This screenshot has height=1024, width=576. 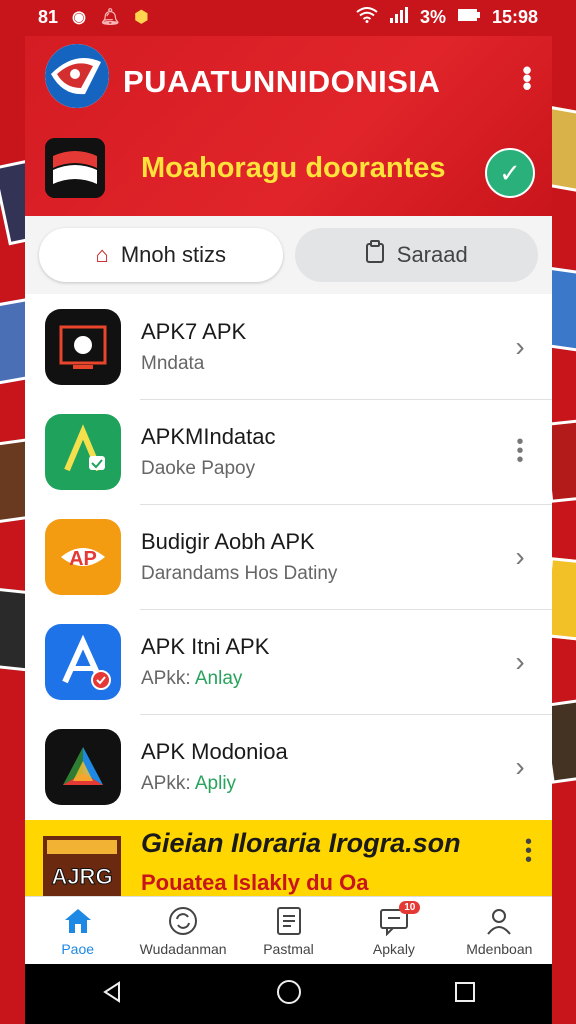 What do you see at coordinates (83, 661) in the screenshot?
I see `apk-itni-app-icon` at bounding box center [83, 661].